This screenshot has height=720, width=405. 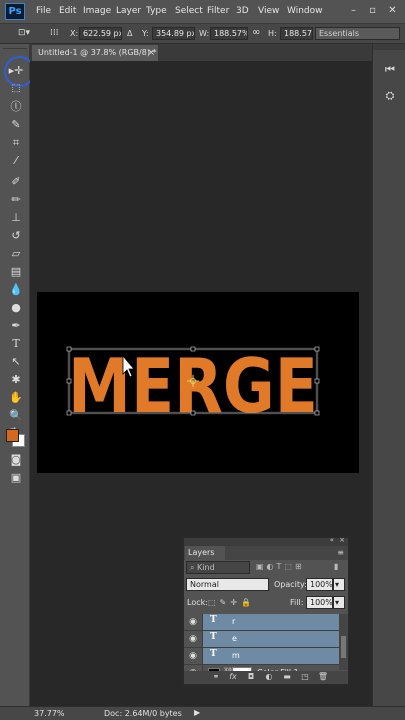 I want to click on filter-toggle-icon: ▮, so click(x=336, y=566).